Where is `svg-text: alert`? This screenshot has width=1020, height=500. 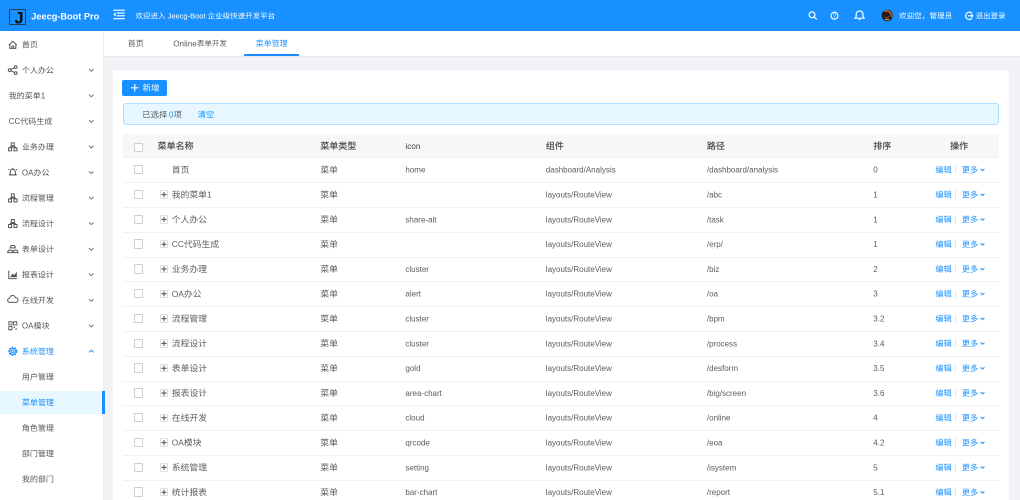
svg-text: alert is located at coordinates (413, 294).